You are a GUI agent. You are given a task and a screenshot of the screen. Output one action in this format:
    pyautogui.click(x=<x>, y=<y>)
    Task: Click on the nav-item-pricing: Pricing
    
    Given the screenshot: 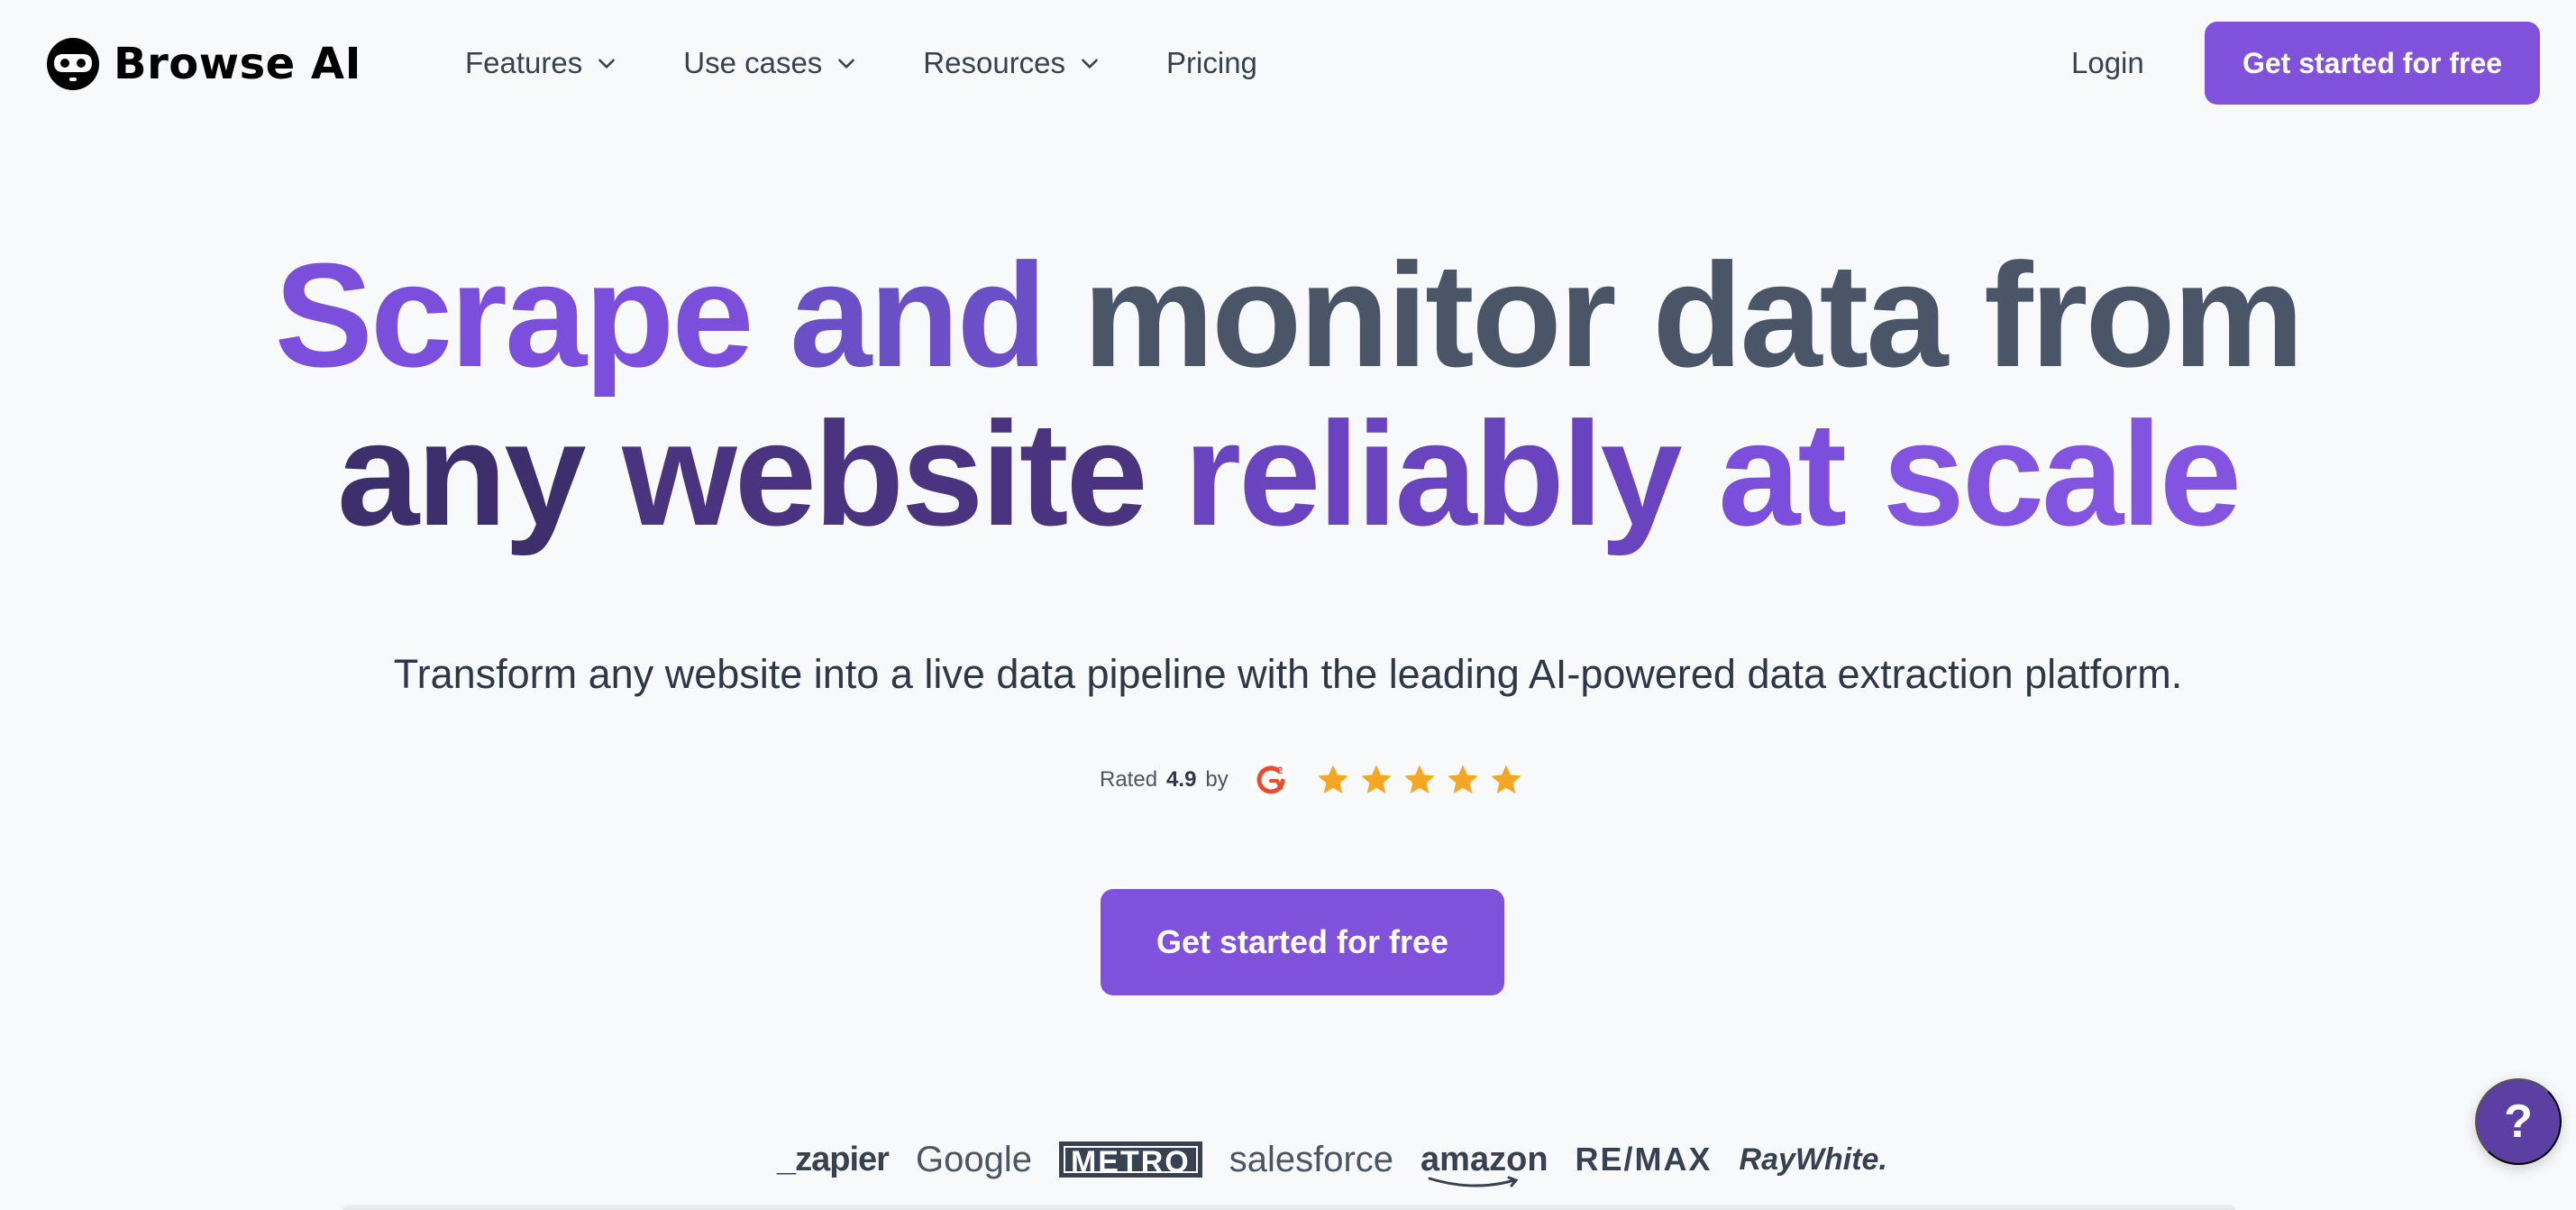 What is the action you would take?
    pyautogui.click(x=1211, y=63)
    